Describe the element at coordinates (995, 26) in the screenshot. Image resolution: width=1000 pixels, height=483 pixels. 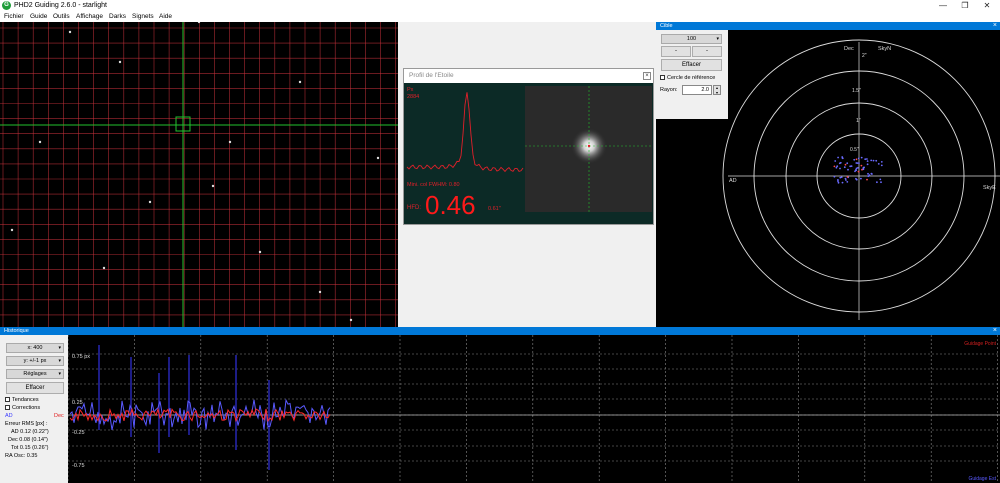
I see `target-close-button: ×` at that location.